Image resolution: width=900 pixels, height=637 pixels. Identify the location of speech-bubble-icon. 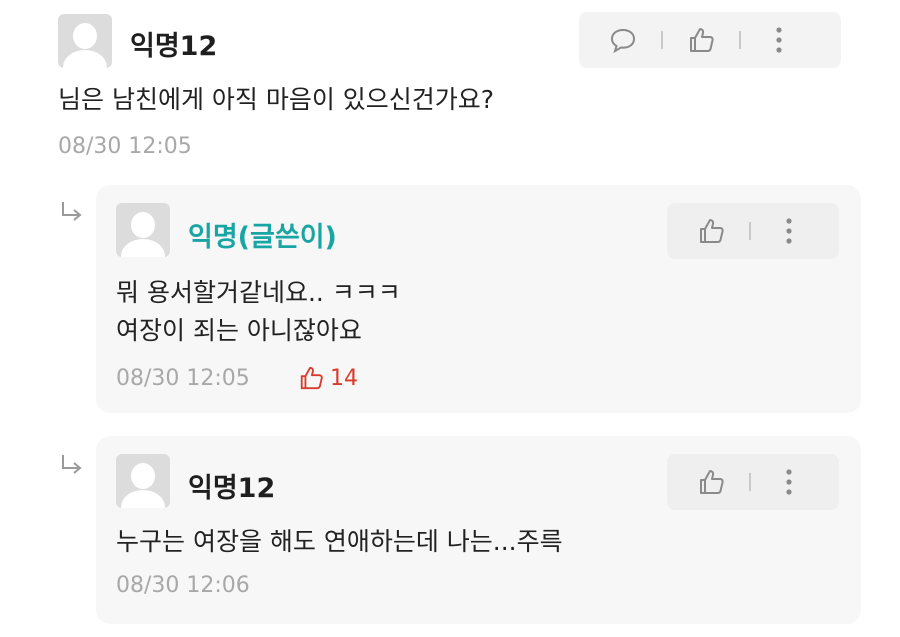
(623, 40).